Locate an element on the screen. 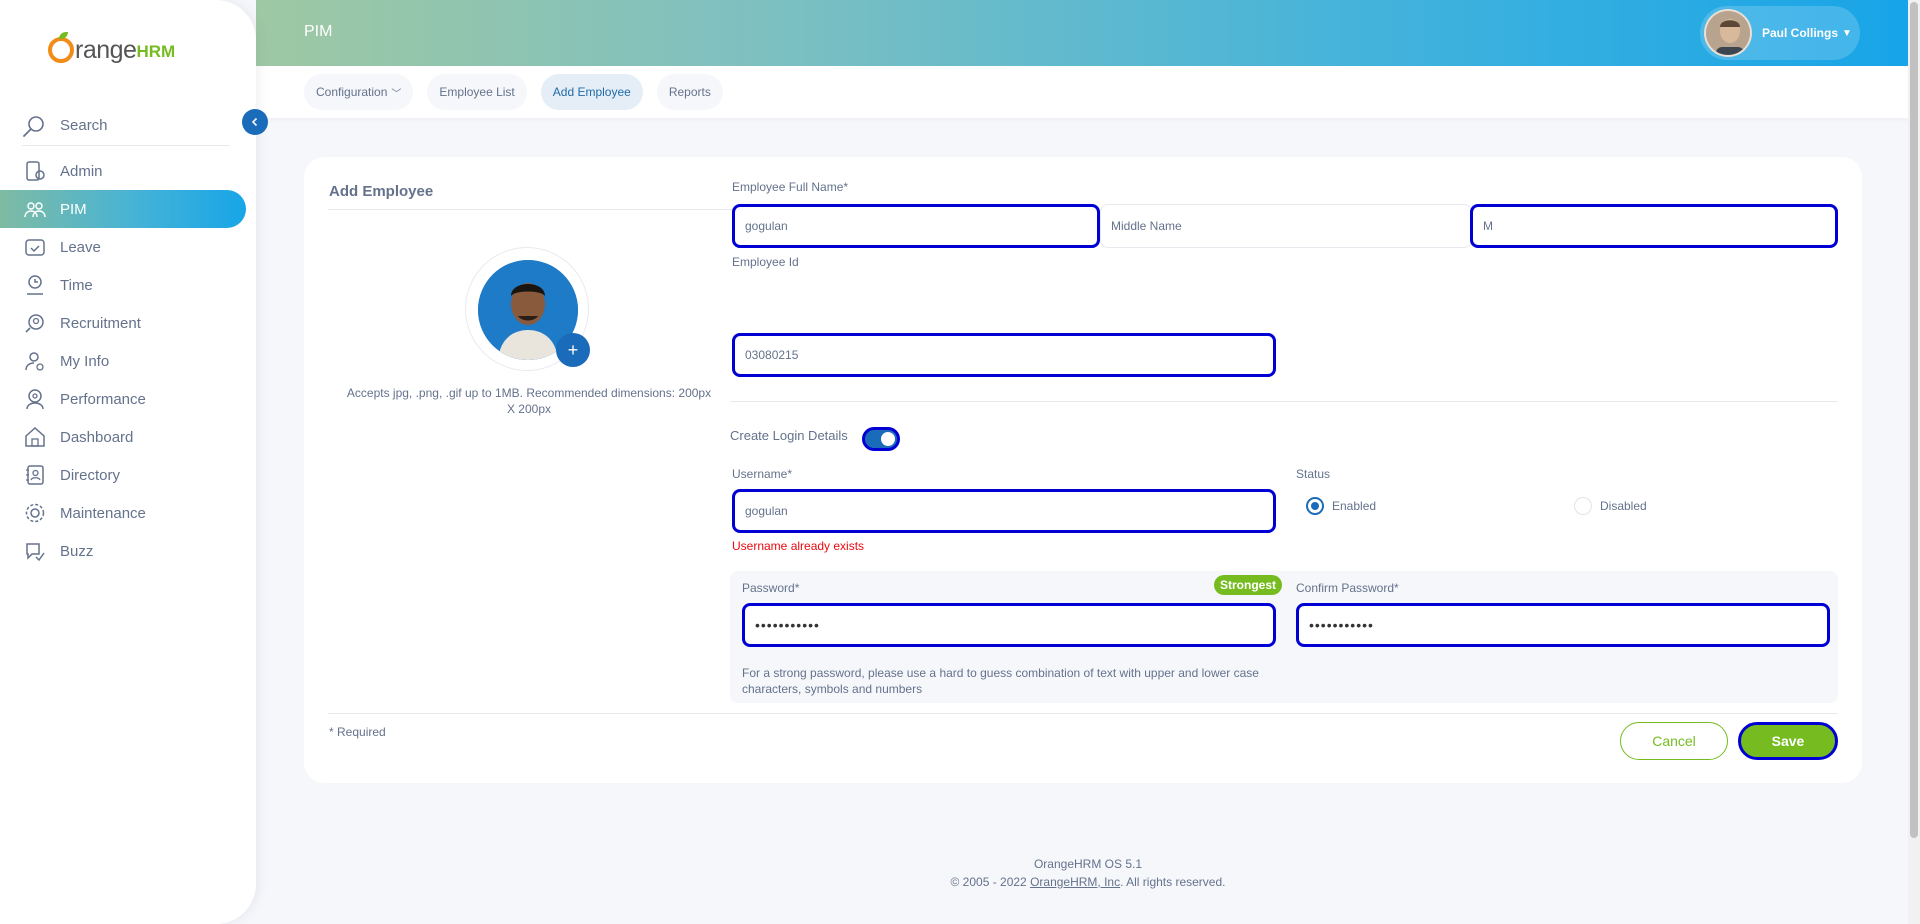 The image size is (1920, 924). first-name-input is located at coordinates (916, 226).